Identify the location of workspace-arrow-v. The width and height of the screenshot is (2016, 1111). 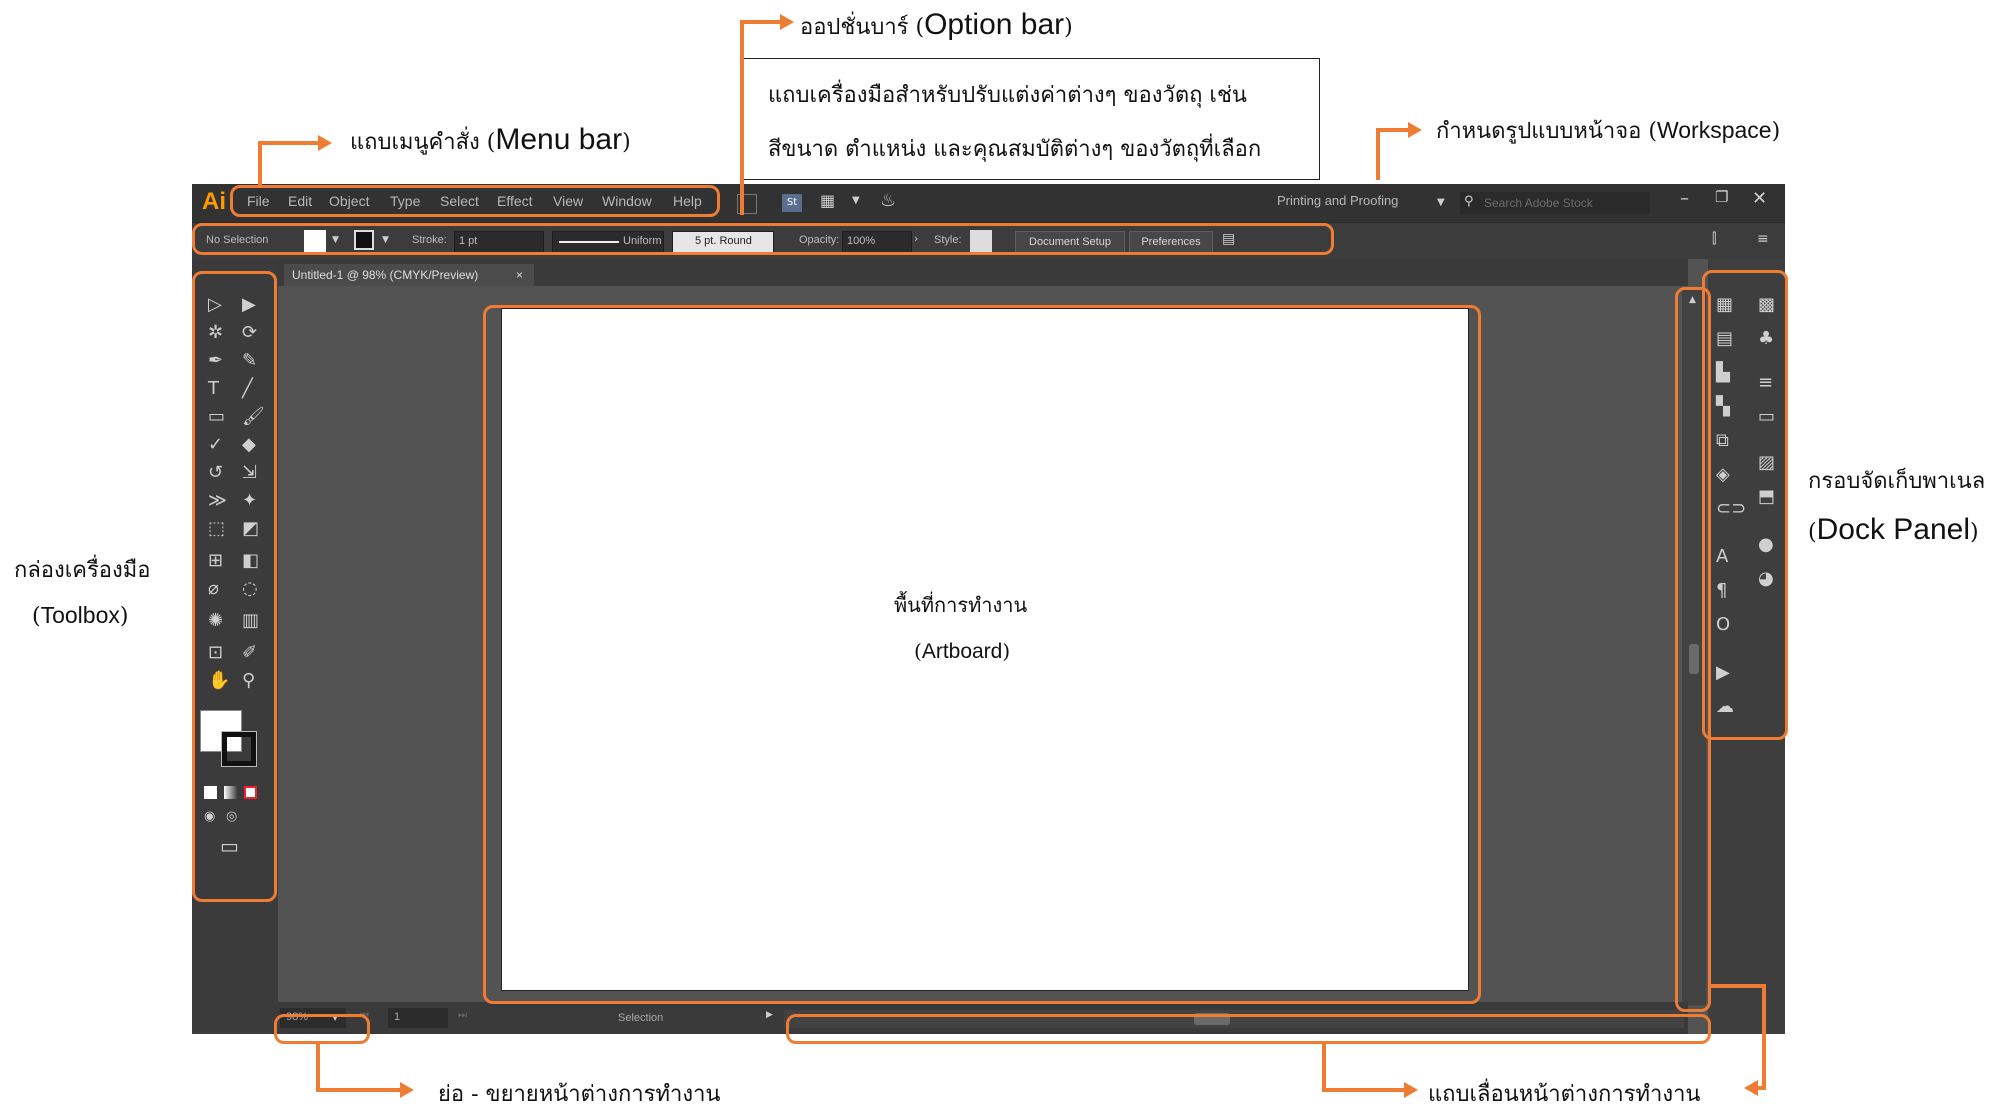
(1378, 154).